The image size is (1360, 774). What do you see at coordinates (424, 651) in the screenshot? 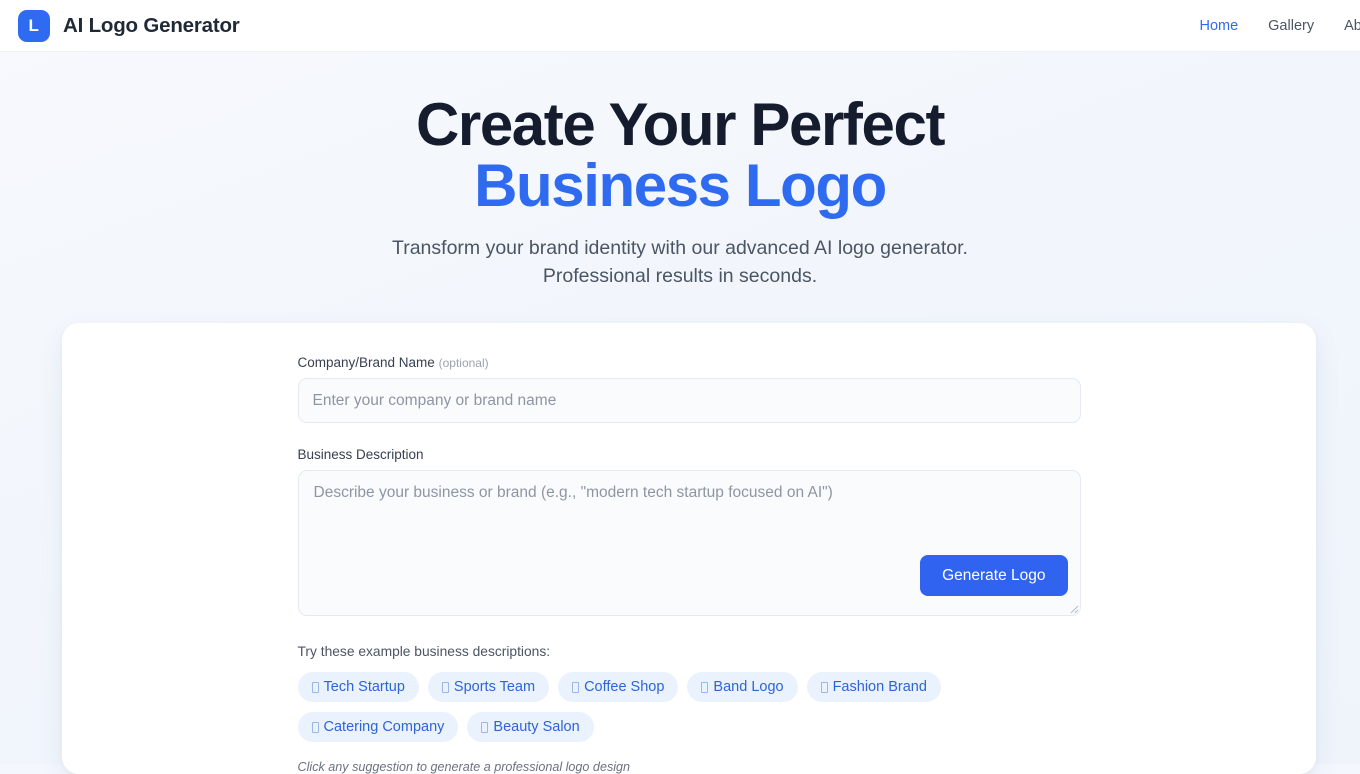
I see `examples-label: Try these example business descriptions:` at bounding box center [424, 651].